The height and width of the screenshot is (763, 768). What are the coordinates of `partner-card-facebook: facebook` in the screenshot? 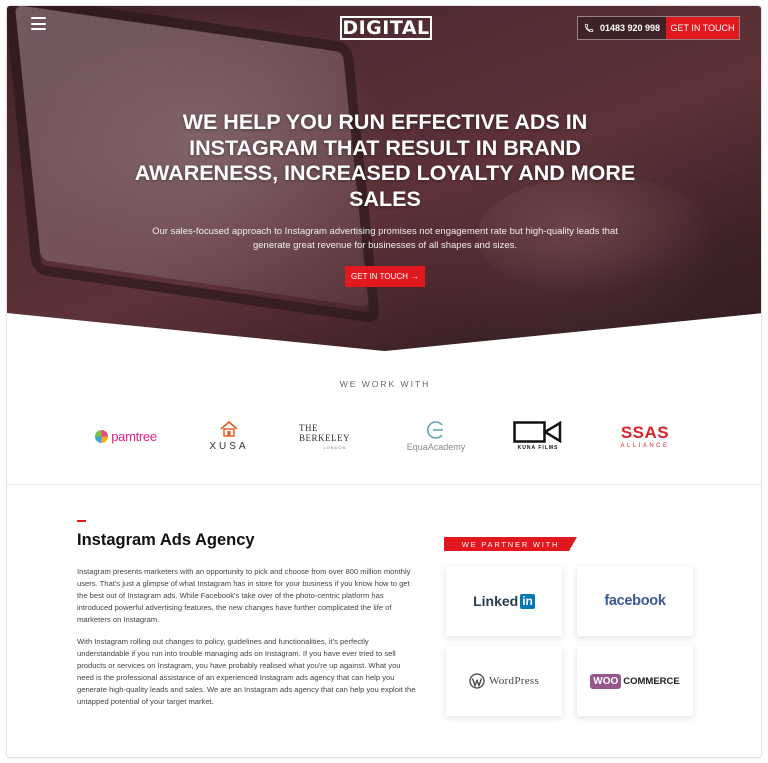 It's located at (635, 601).